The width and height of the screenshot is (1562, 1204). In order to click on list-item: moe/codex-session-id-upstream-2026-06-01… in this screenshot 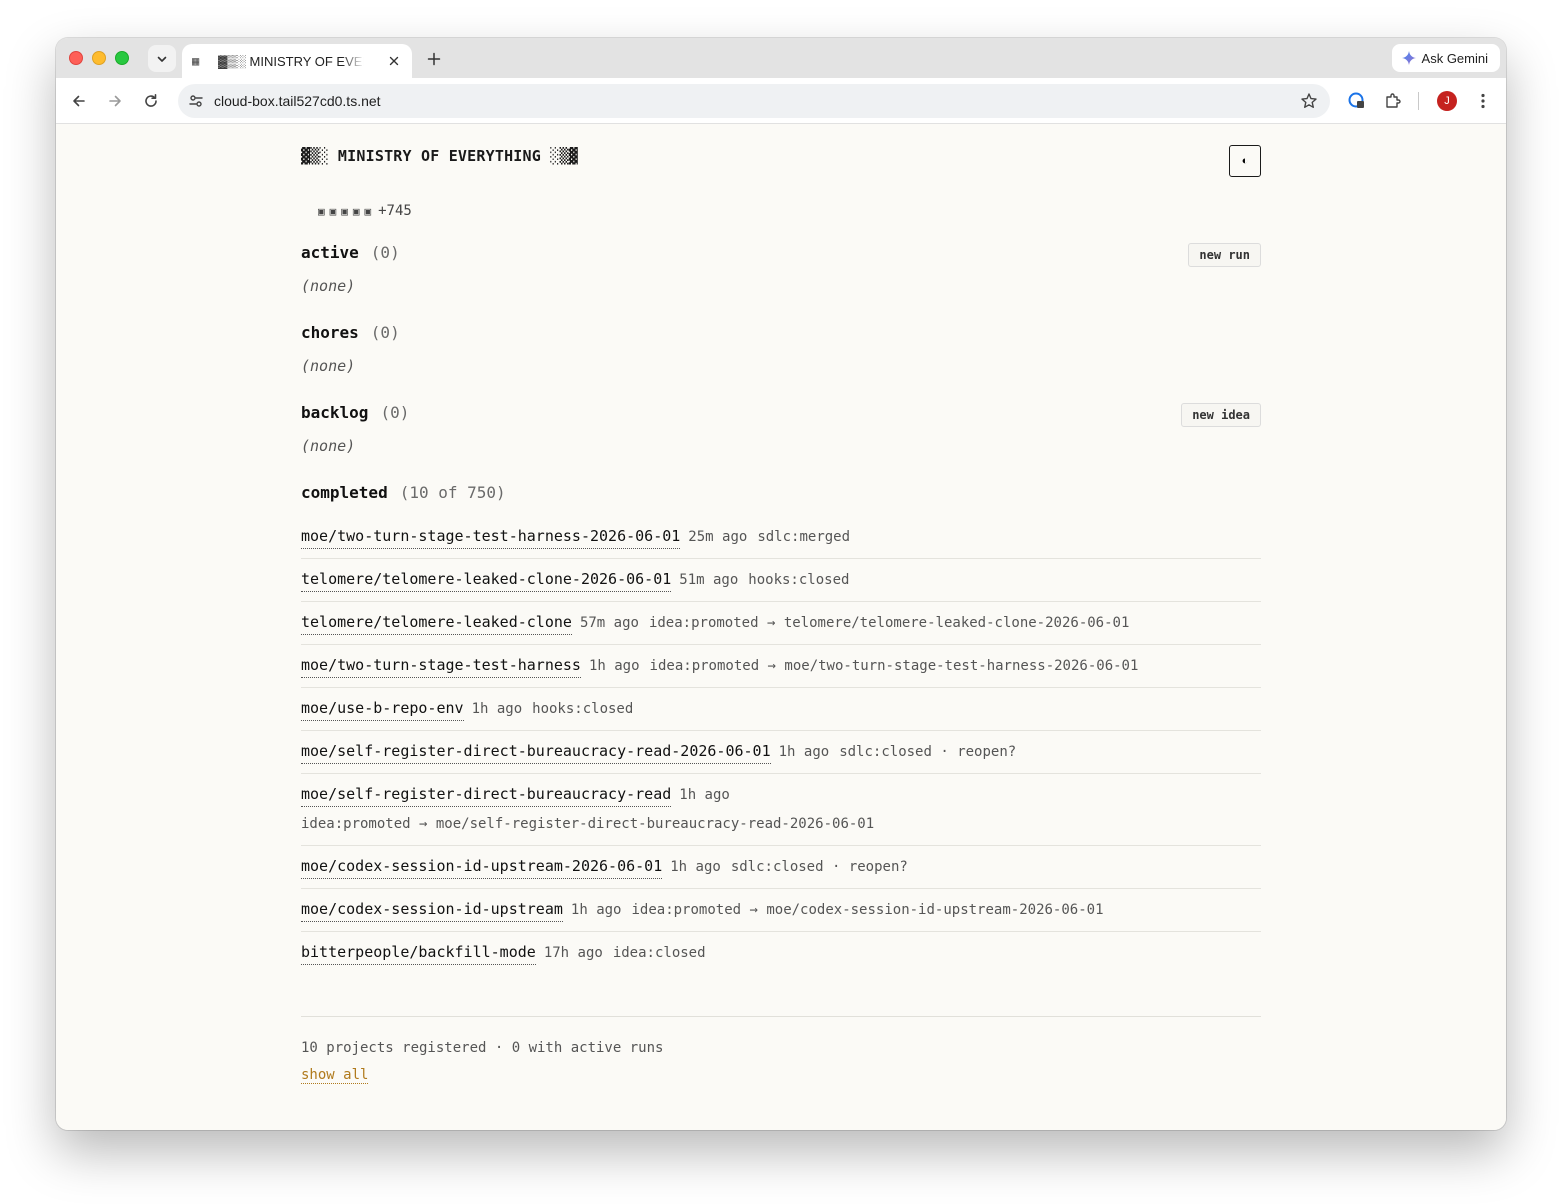, I will do `click(781, 867)`.